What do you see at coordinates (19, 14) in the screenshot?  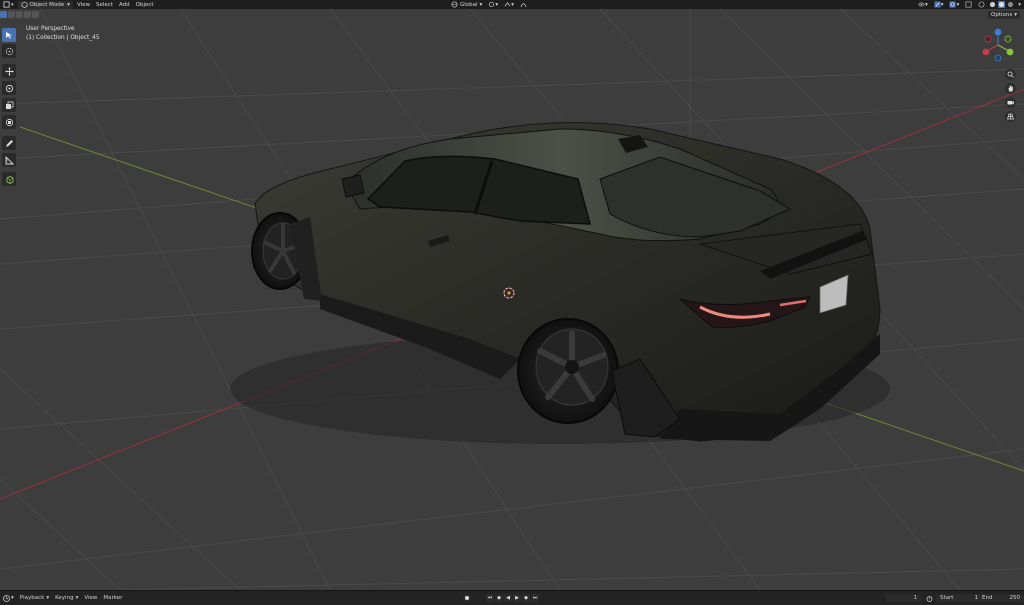 I see `select-subtract-button` at bounding box center [19, 14].